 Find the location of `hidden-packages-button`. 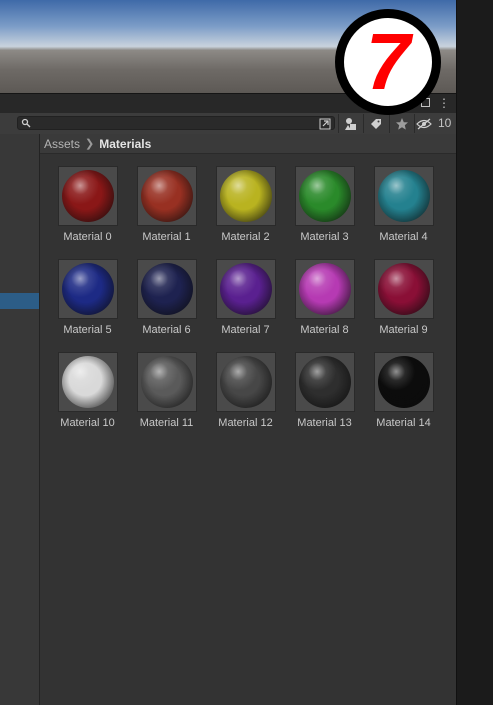

hidden-packages-button is located at coordinates (423, 123).